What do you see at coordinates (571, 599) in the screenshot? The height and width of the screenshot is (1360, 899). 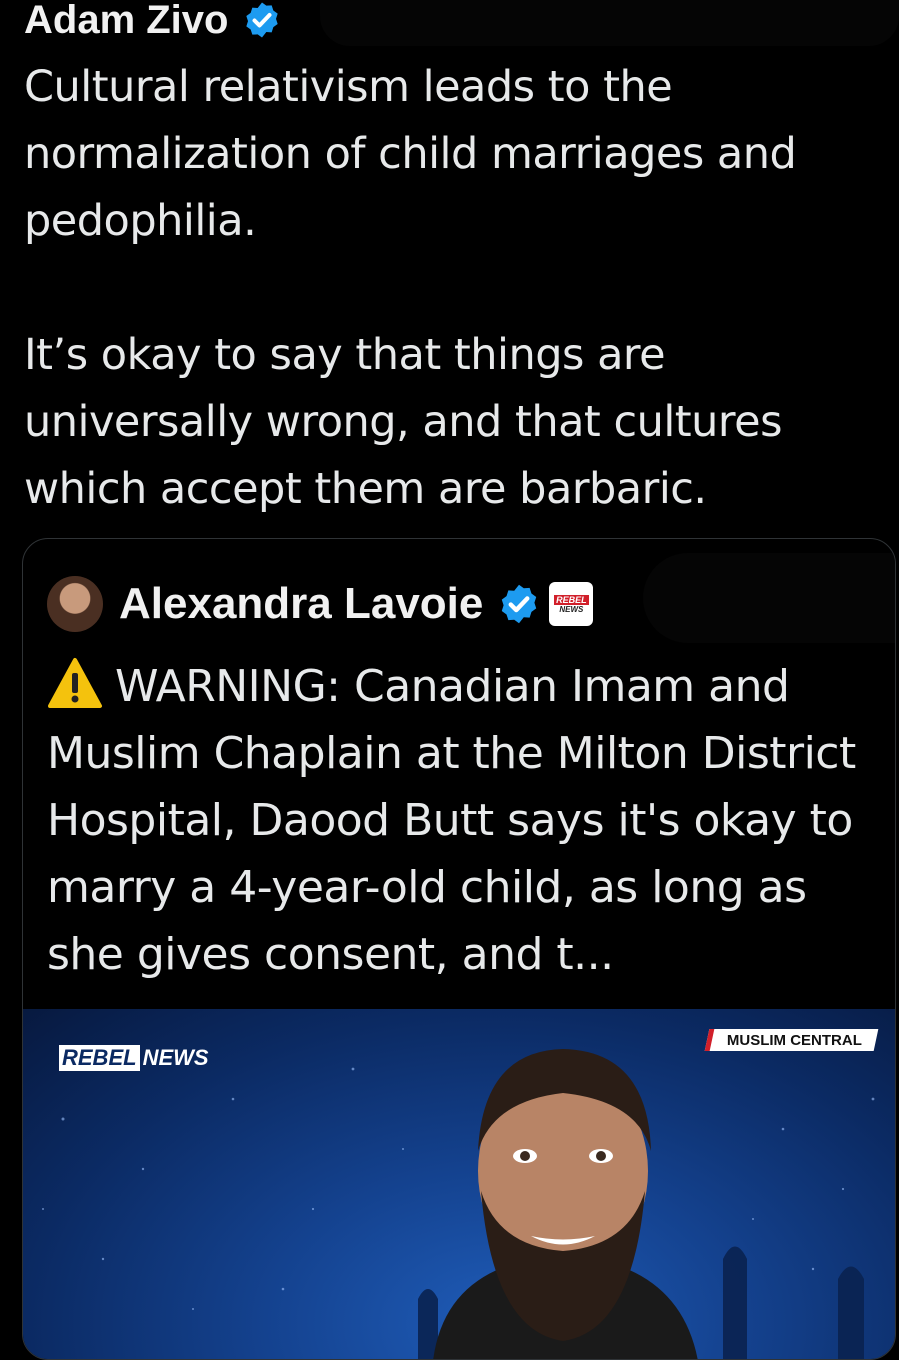 I see `rebel-badge-rebel: REBEL` at bounding box center [571, 599].